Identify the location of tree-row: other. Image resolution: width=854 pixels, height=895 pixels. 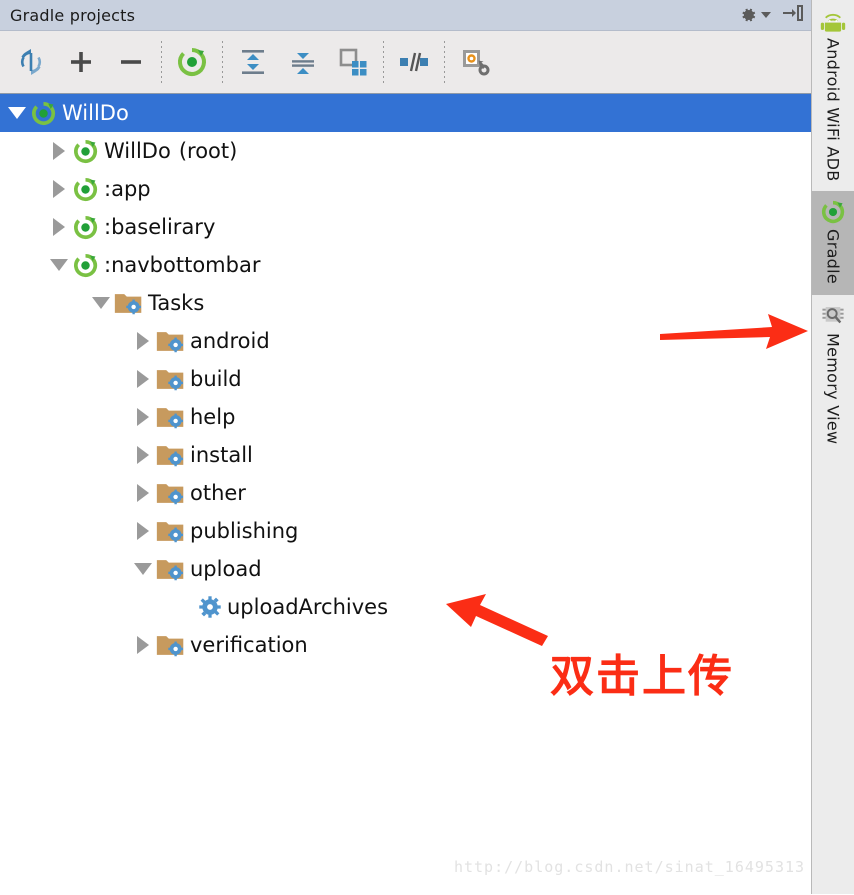
(405, 493).